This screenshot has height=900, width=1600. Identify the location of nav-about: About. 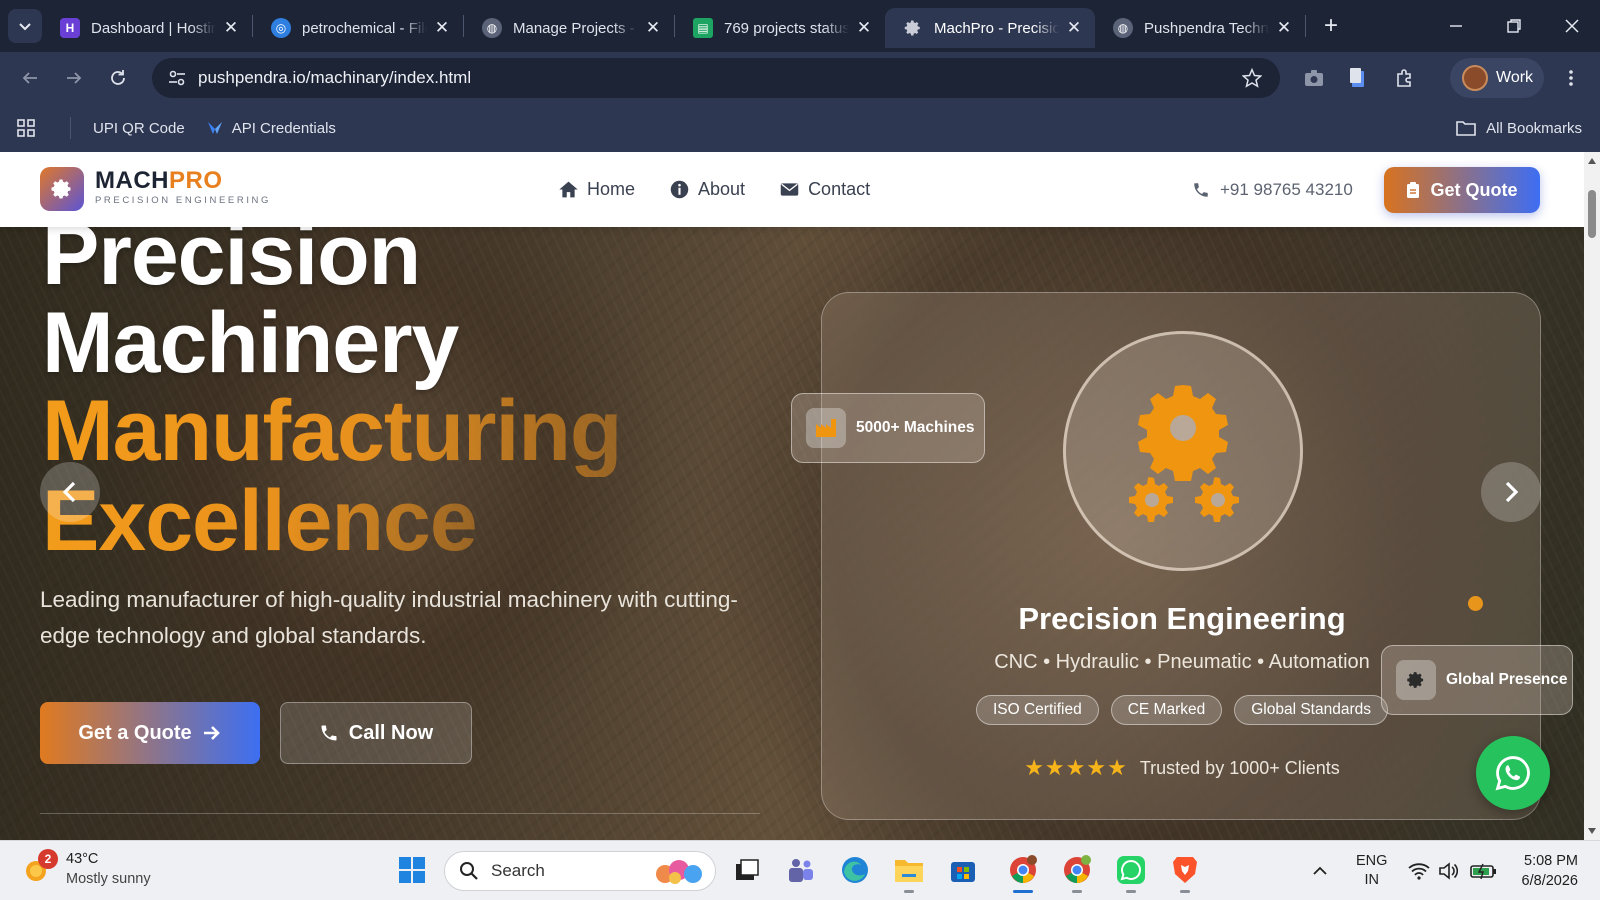
(707, 189).